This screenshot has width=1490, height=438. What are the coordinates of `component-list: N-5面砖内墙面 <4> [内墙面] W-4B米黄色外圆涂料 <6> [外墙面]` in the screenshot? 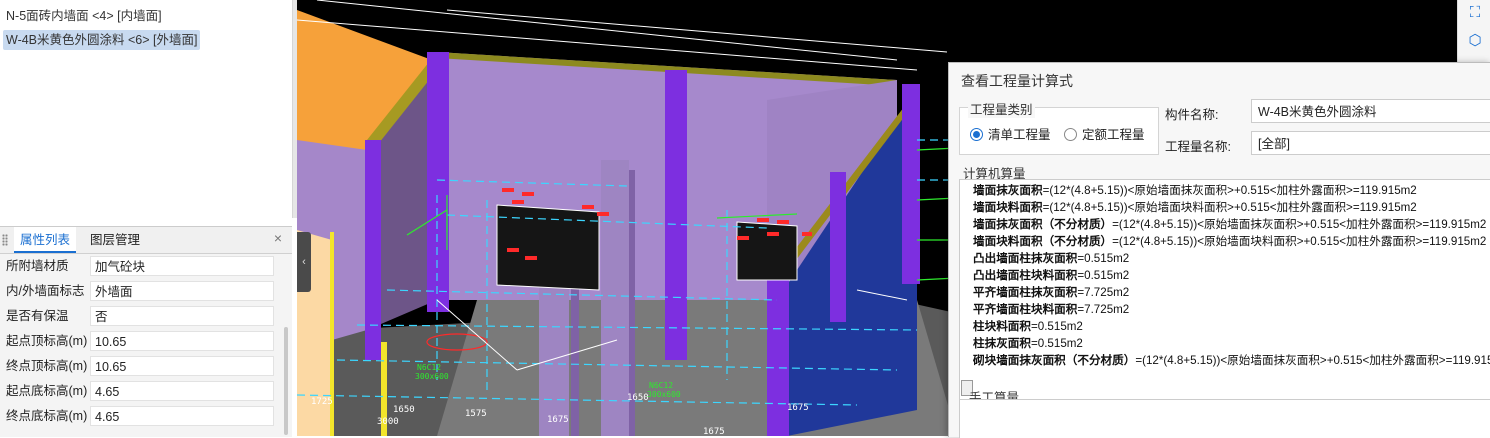 It's located at (146, 109).